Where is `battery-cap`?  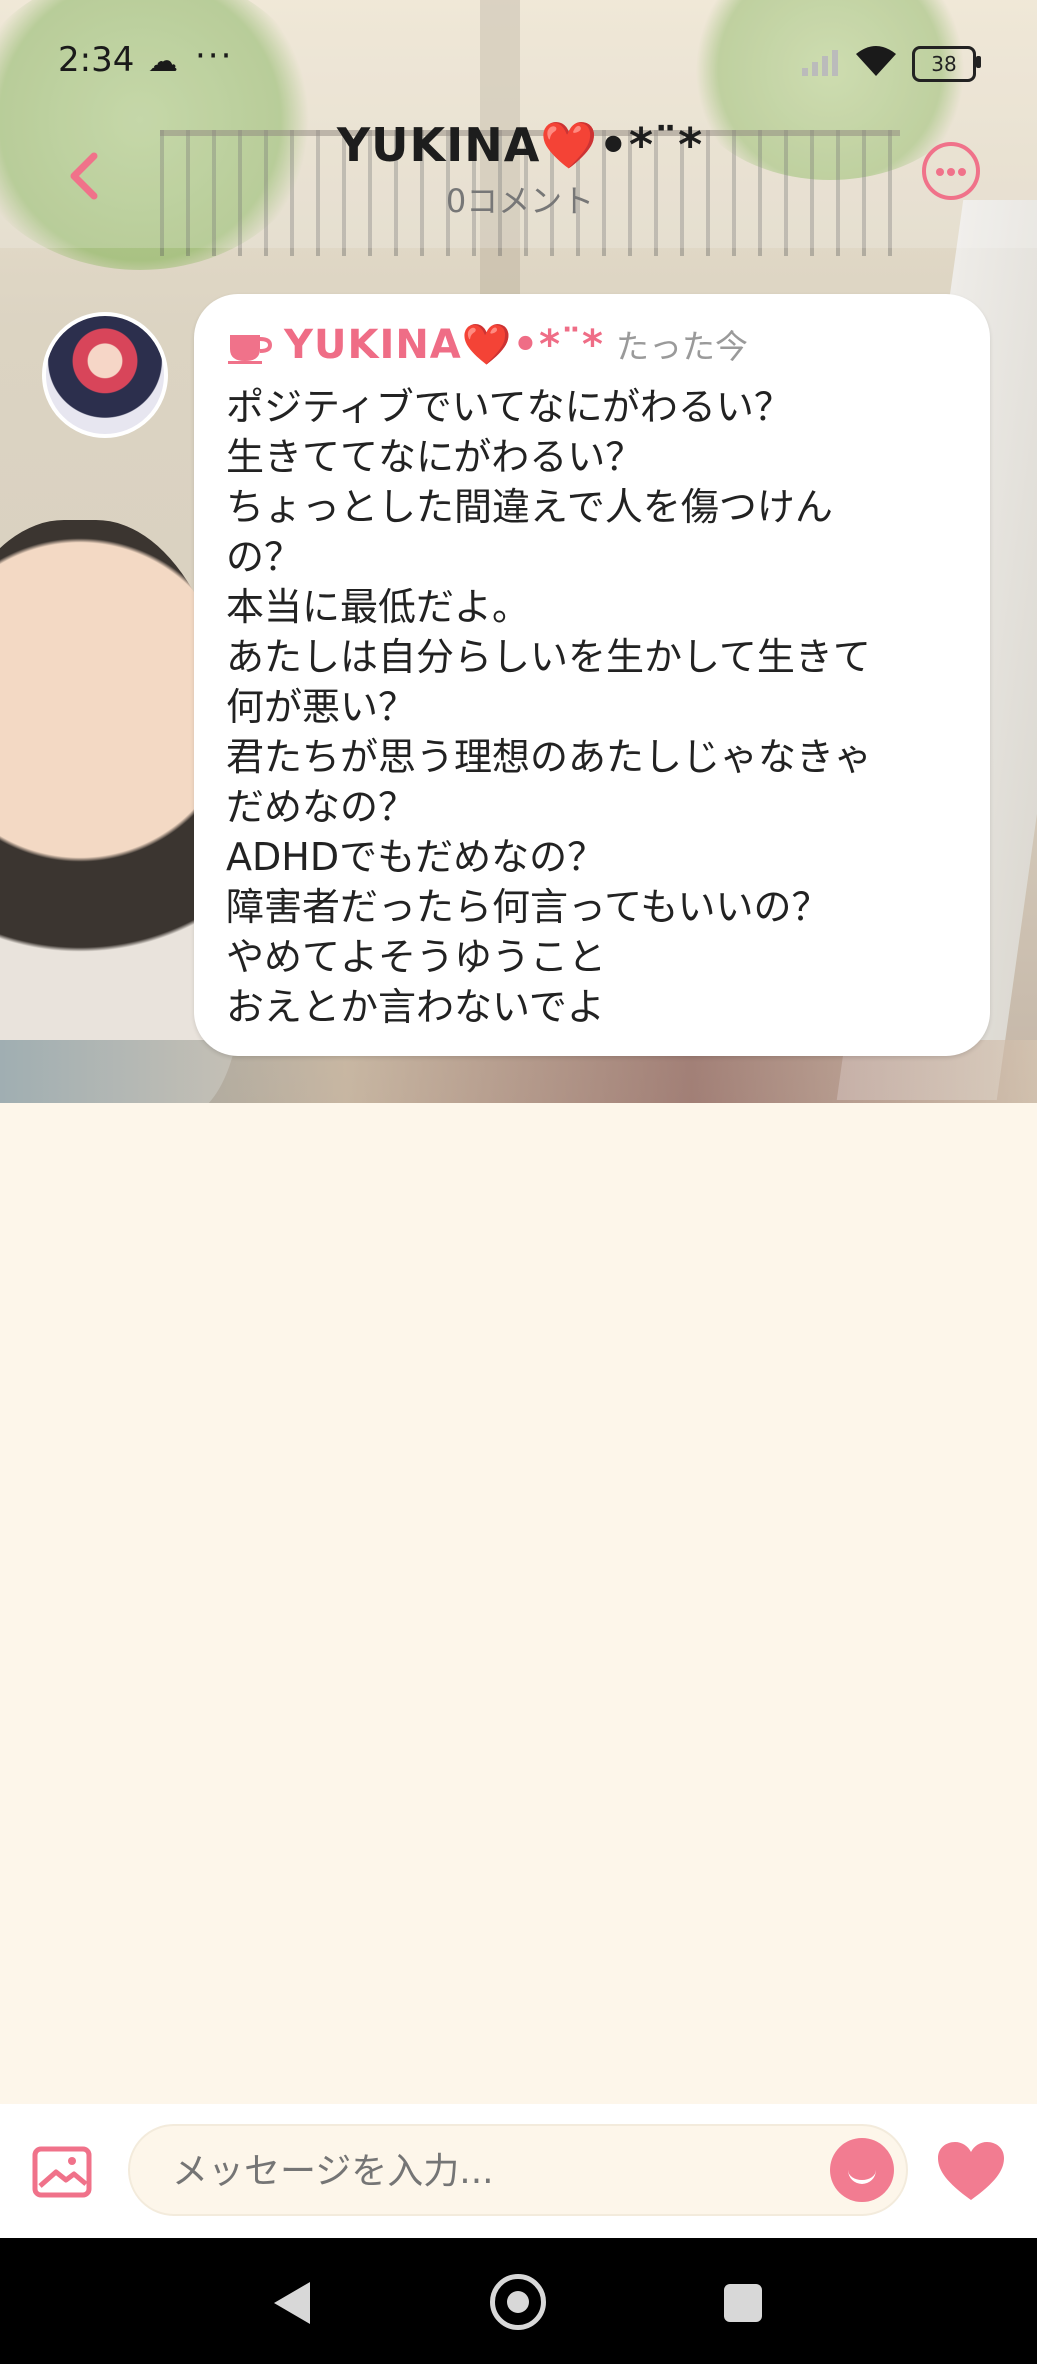 battery-cap is located at coordinates (978, 62).